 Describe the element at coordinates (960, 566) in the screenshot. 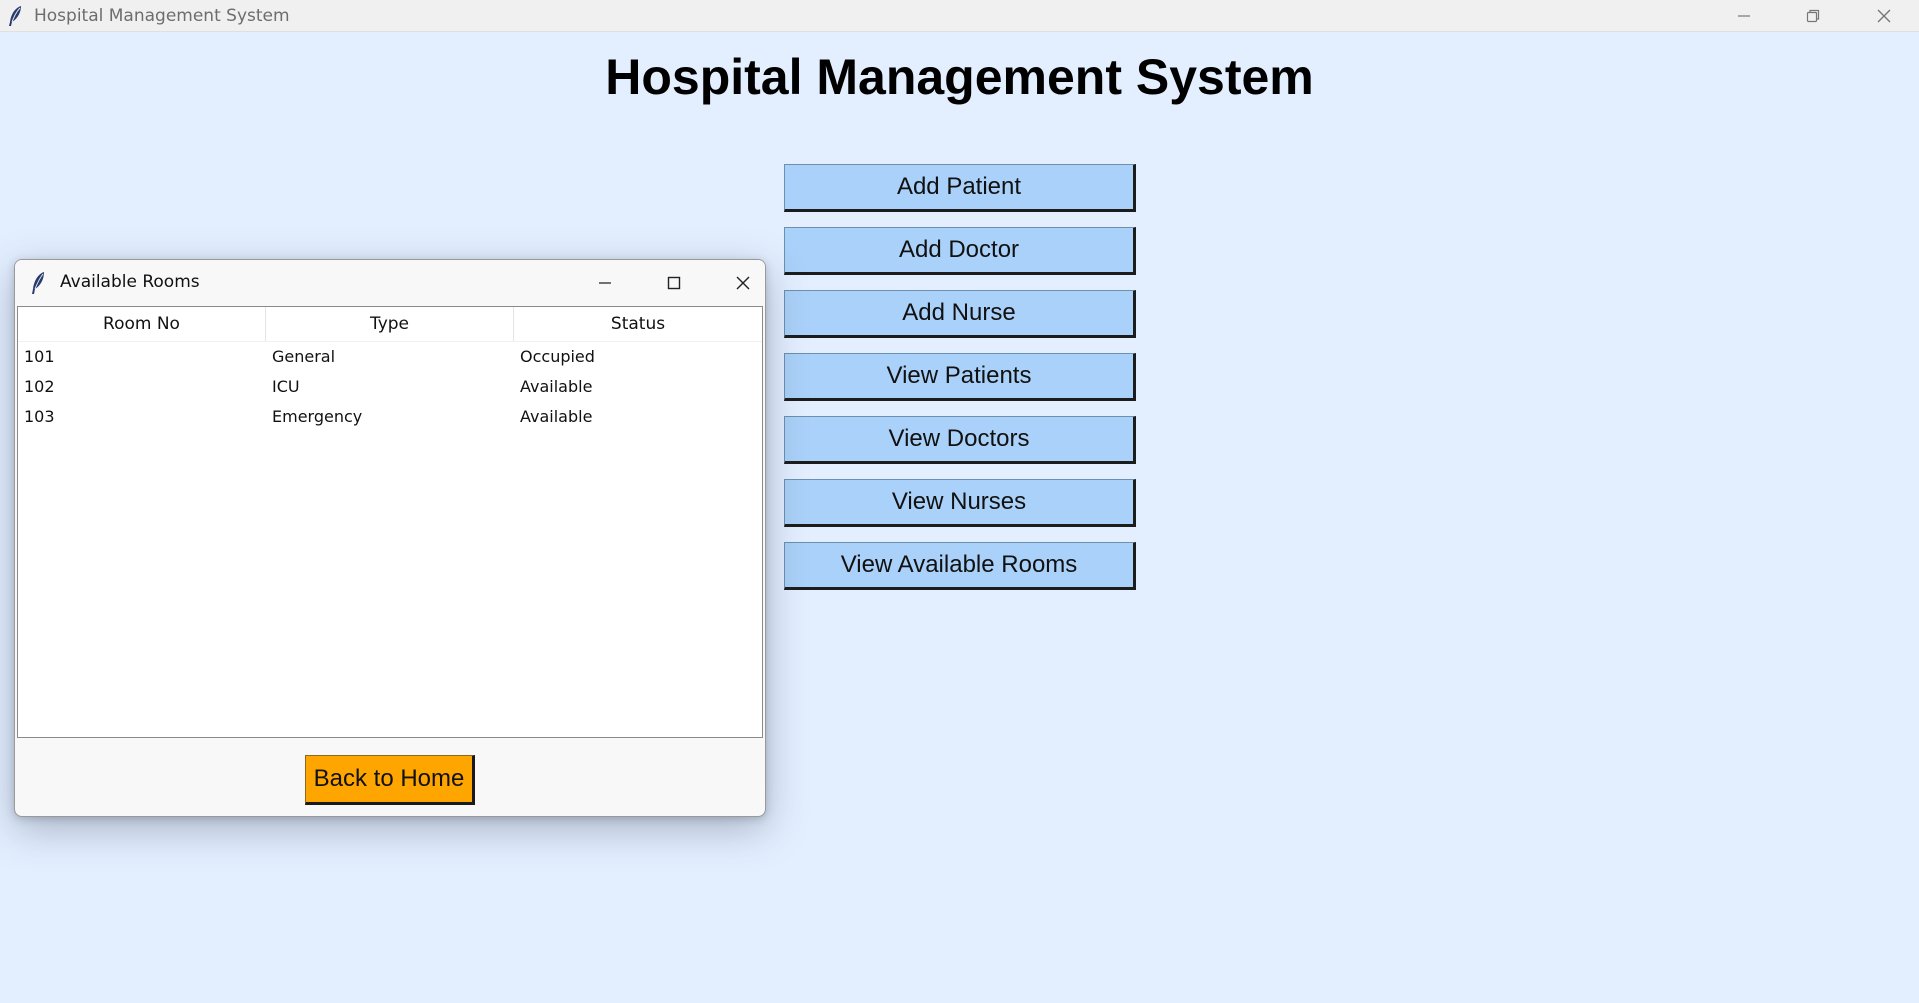

I see `view-available-rooms-button: View Available Rooms` at that location.